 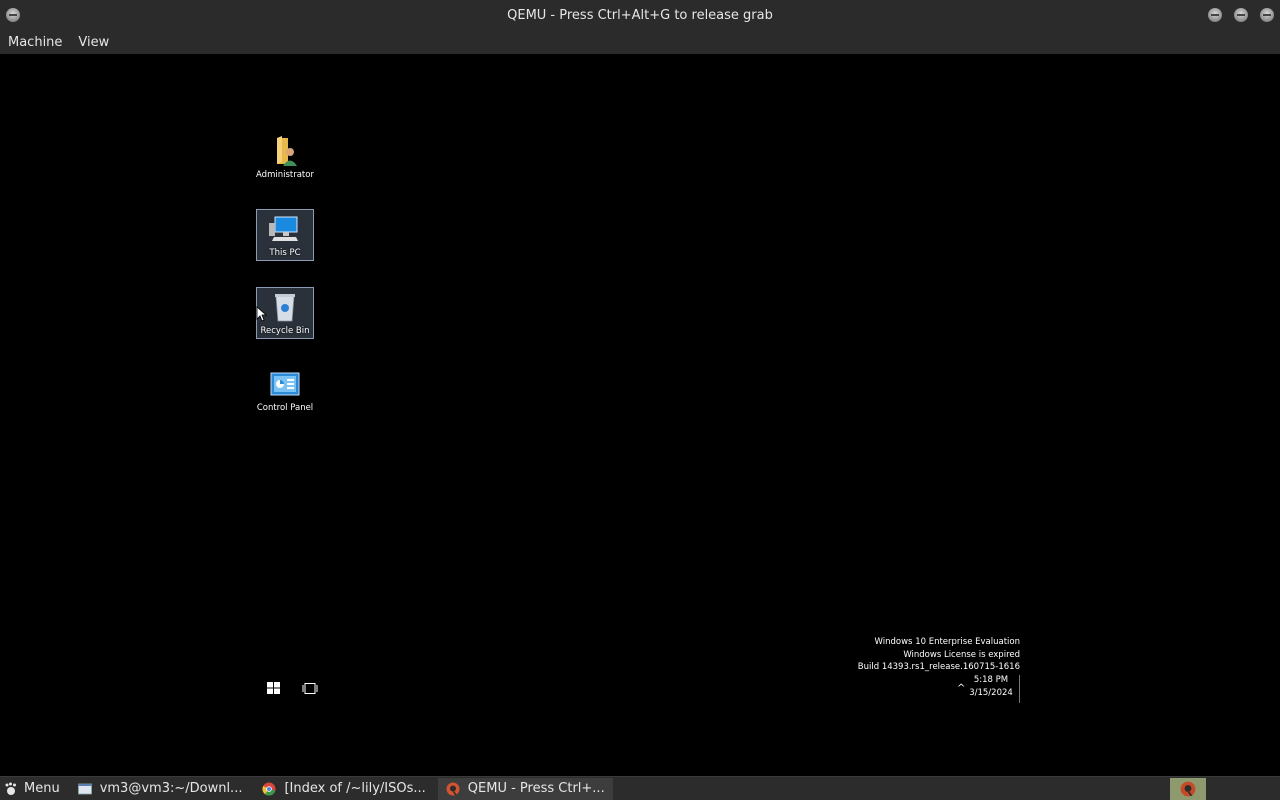 I want to click on recycle-bin-icon, so click(x=285, y=308).